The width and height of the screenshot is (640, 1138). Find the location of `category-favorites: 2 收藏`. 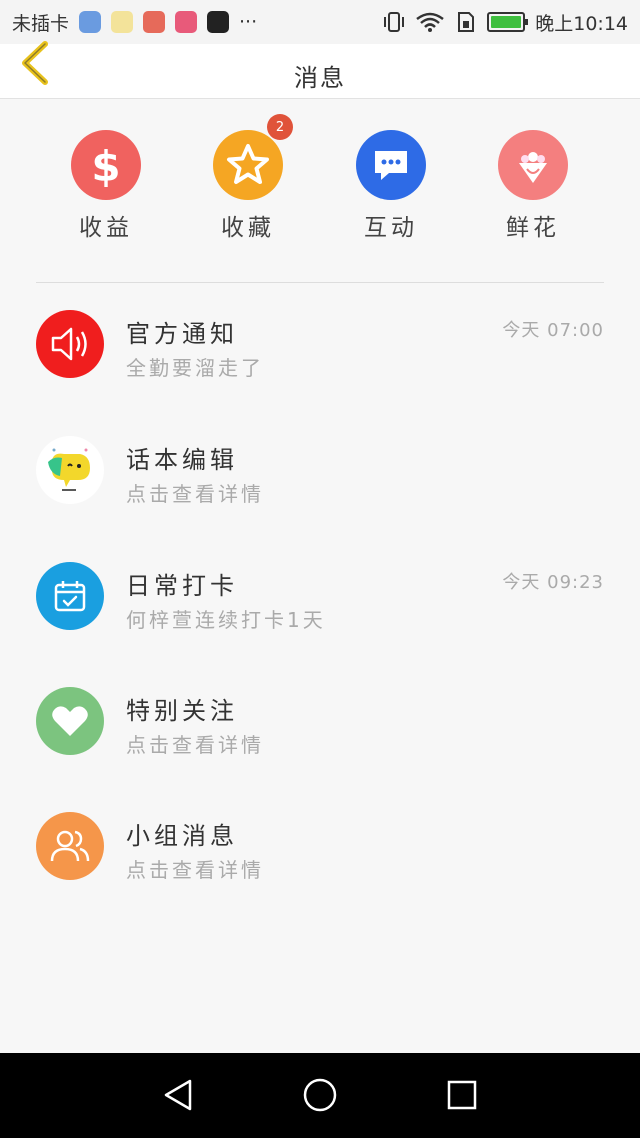

category-favorites: 2 收藏 is located at coordinates (248, 178).